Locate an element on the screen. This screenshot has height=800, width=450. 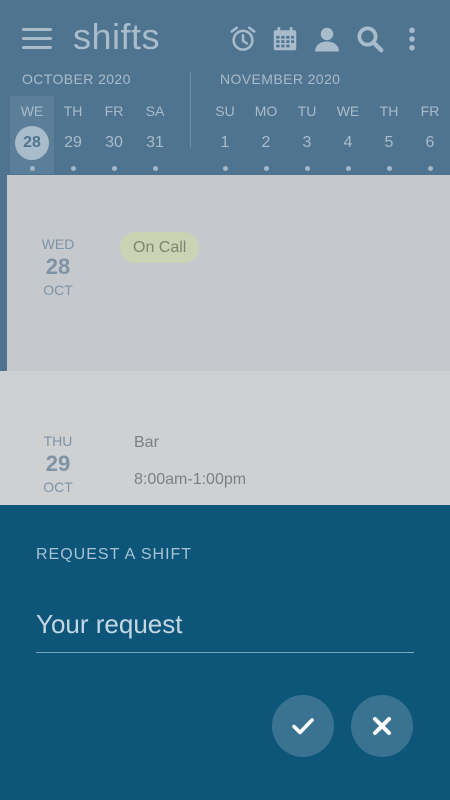
day-name: SA is located at coordinates (155, 111).